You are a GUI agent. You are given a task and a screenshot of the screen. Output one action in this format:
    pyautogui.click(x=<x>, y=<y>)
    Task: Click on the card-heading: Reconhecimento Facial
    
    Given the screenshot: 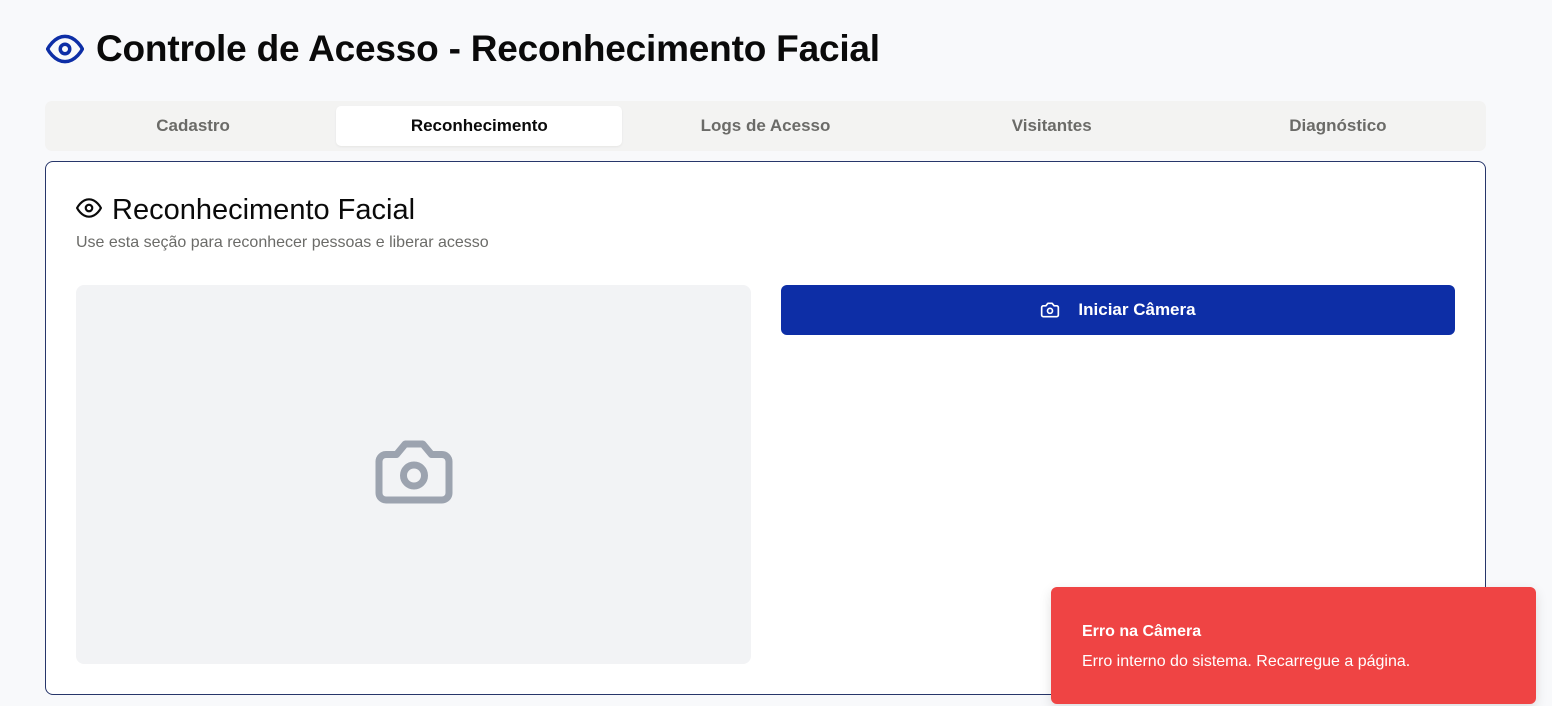 What is the action you would take?
    pyautogui.click(x=264, y=210)
    